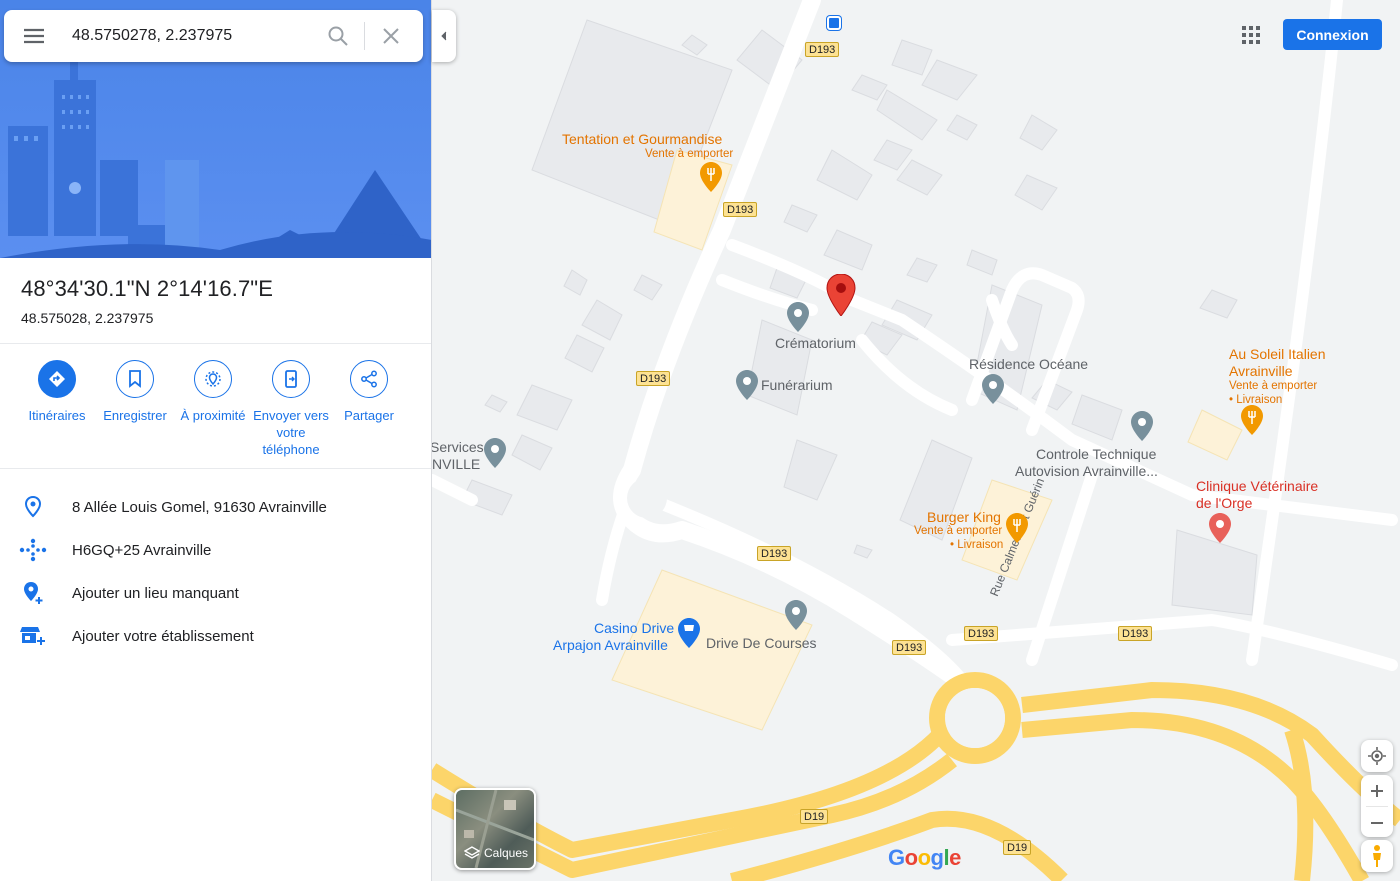 The width and height of the screenshot is (1400, 881). What do you see at coordinates (964, 517) in the screenshot?
I see `poi-burger-label: Burger King` at bounding box center [964, 517].